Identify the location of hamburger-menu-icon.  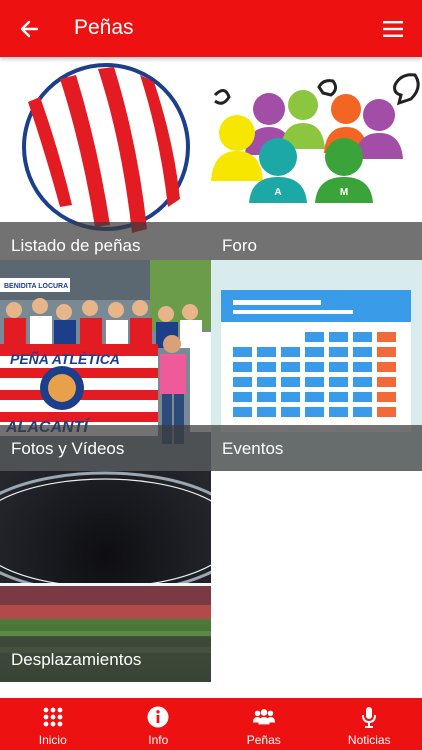
(393, 29).